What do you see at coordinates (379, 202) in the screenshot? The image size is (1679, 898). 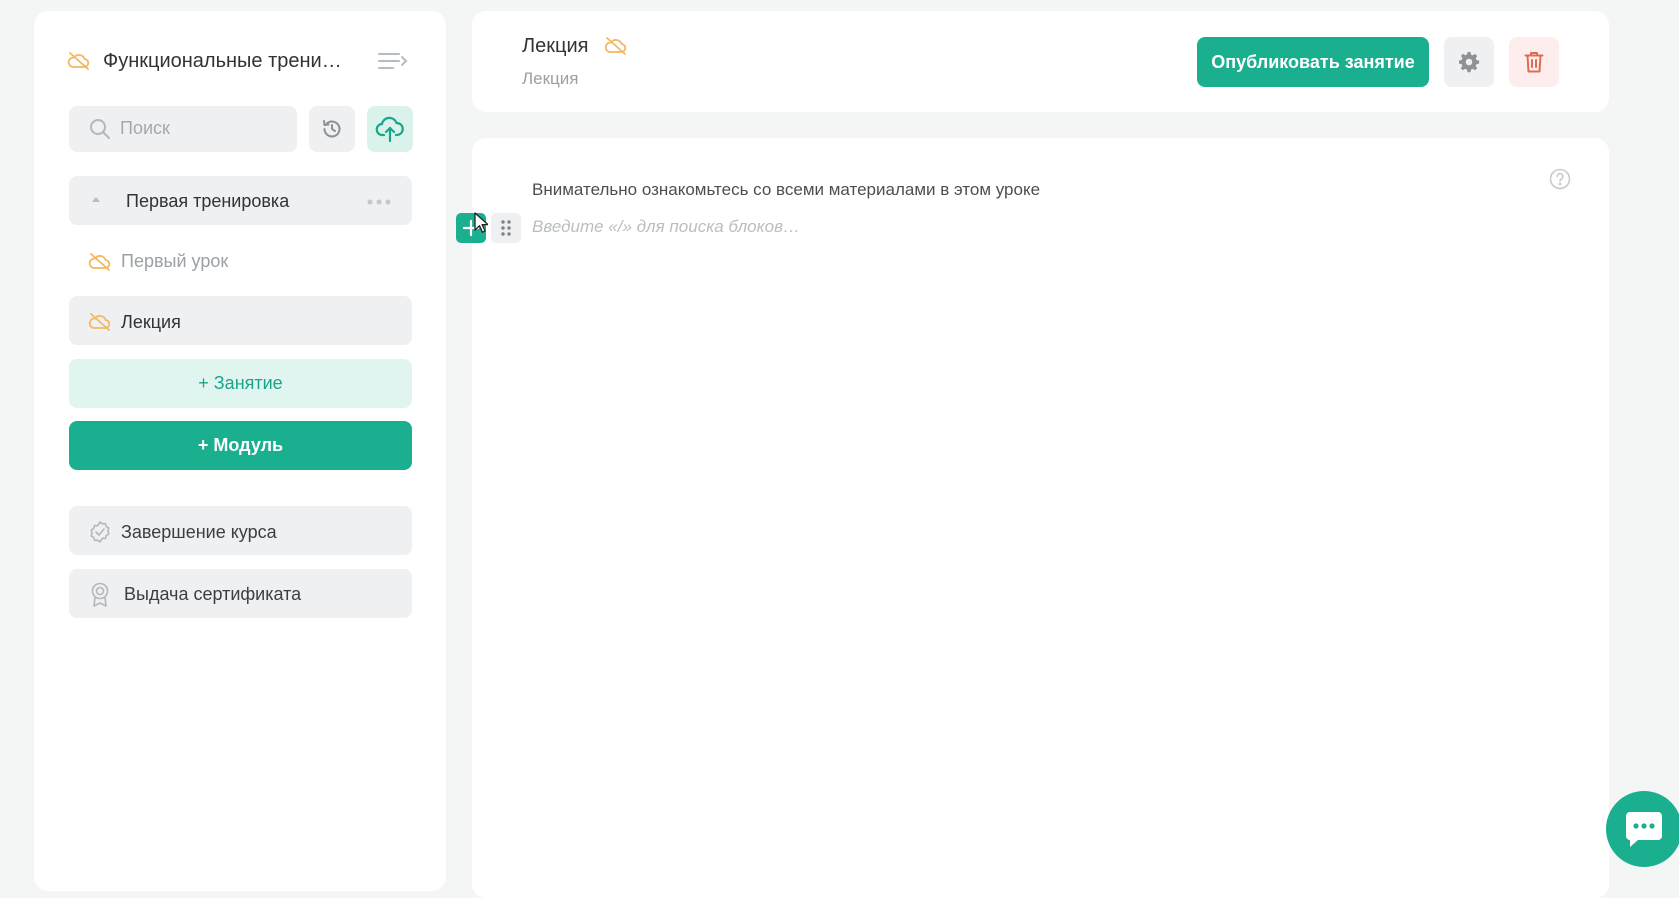 I see `more-dots-icon` at bounding box center [379, 202].